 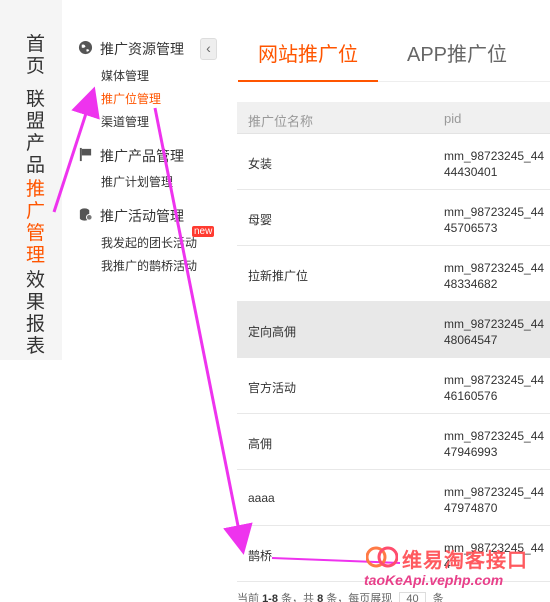 What do you see at coordinates (494, 164) in the screenshot?
I see `row-pid: mm_98723245_4444430401` at bounding box center [494, 164].